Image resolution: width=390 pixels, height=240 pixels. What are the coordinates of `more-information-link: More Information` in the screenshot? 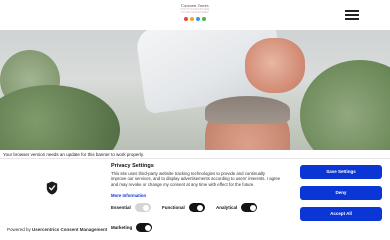 It's located at (128, 195).